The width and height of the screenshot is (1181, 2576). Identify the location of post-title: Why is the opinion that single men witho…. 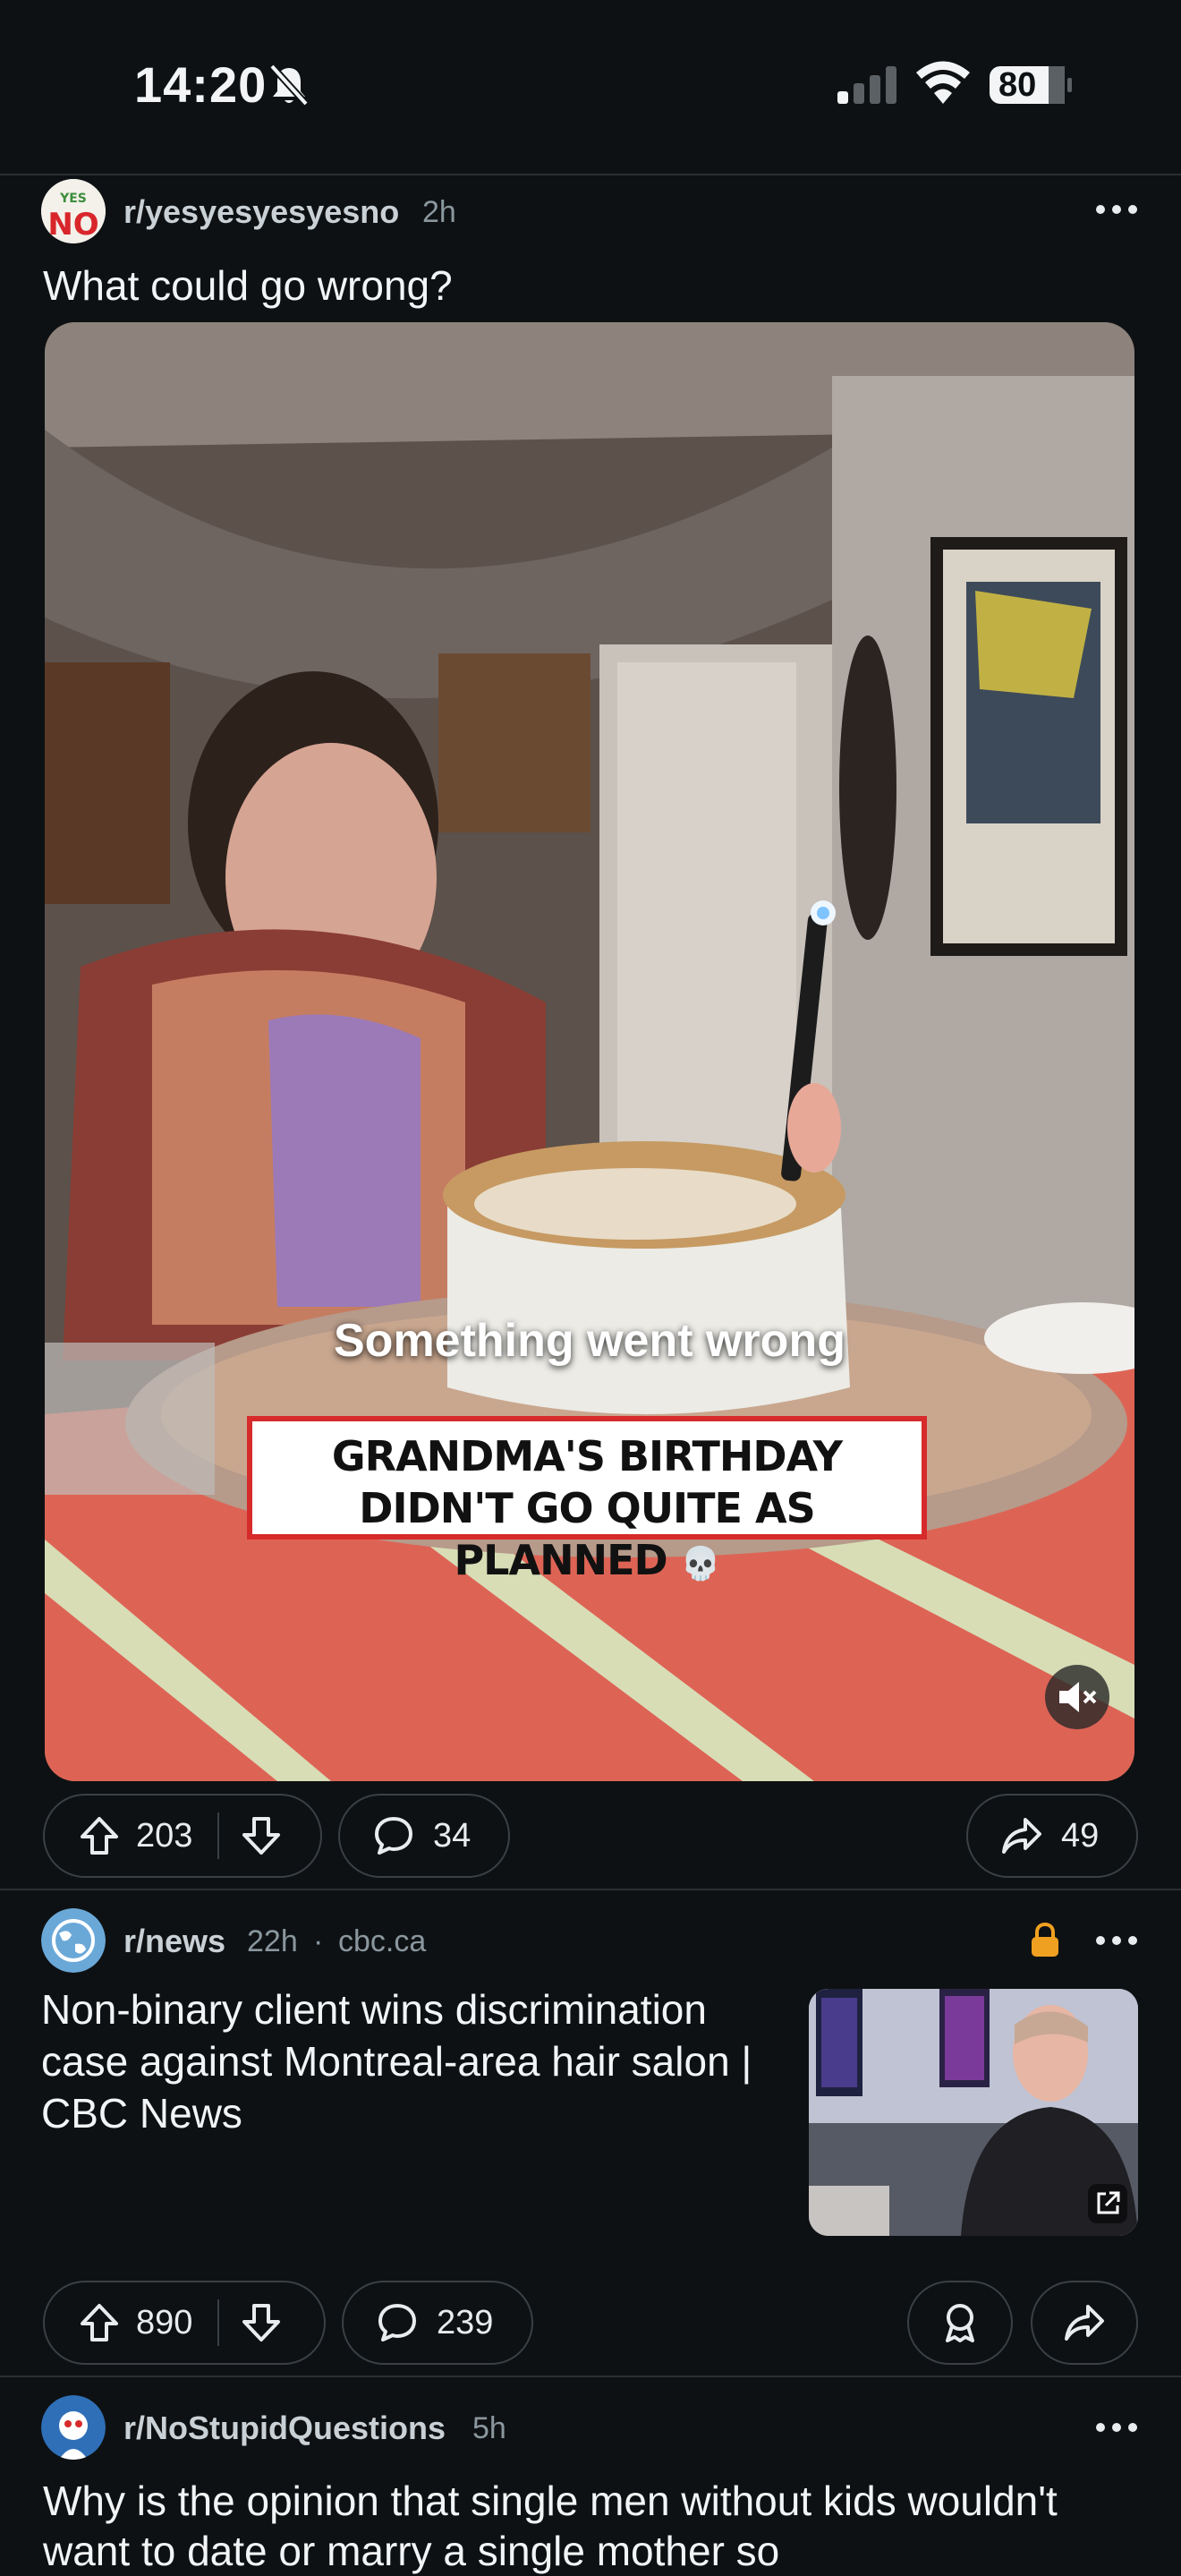
(562, 2526).